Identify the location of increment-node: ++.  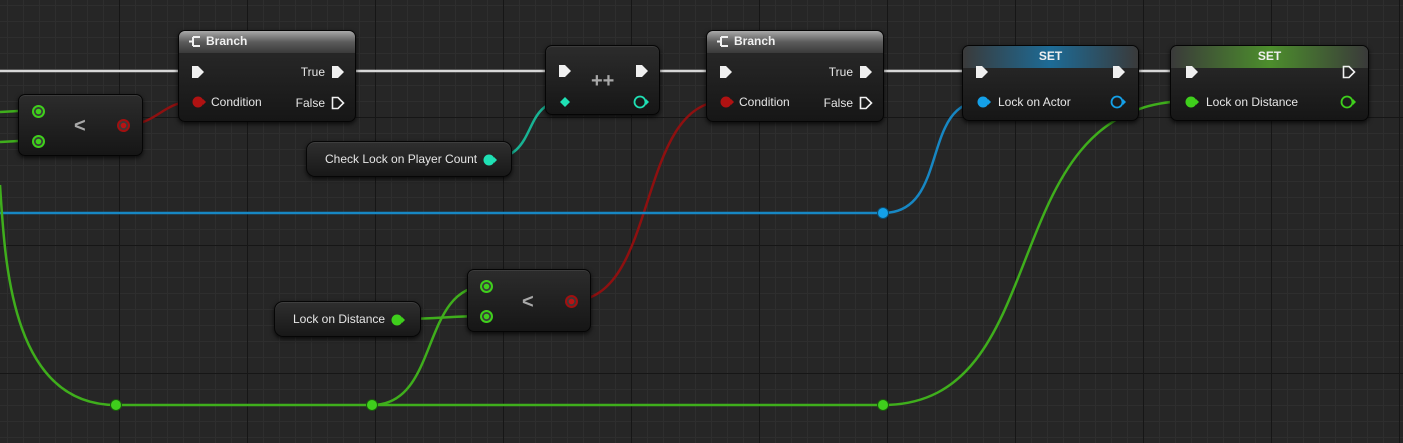
(602, 80).